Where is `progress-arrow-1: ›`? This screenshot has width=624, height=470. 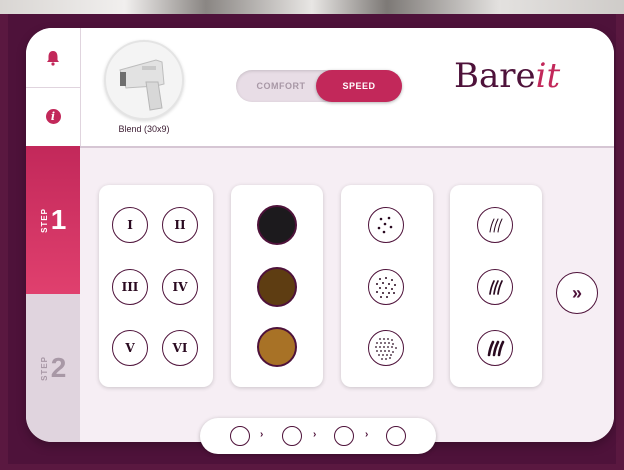 progress-arrow-1: › is located at coordinates (262, 434).